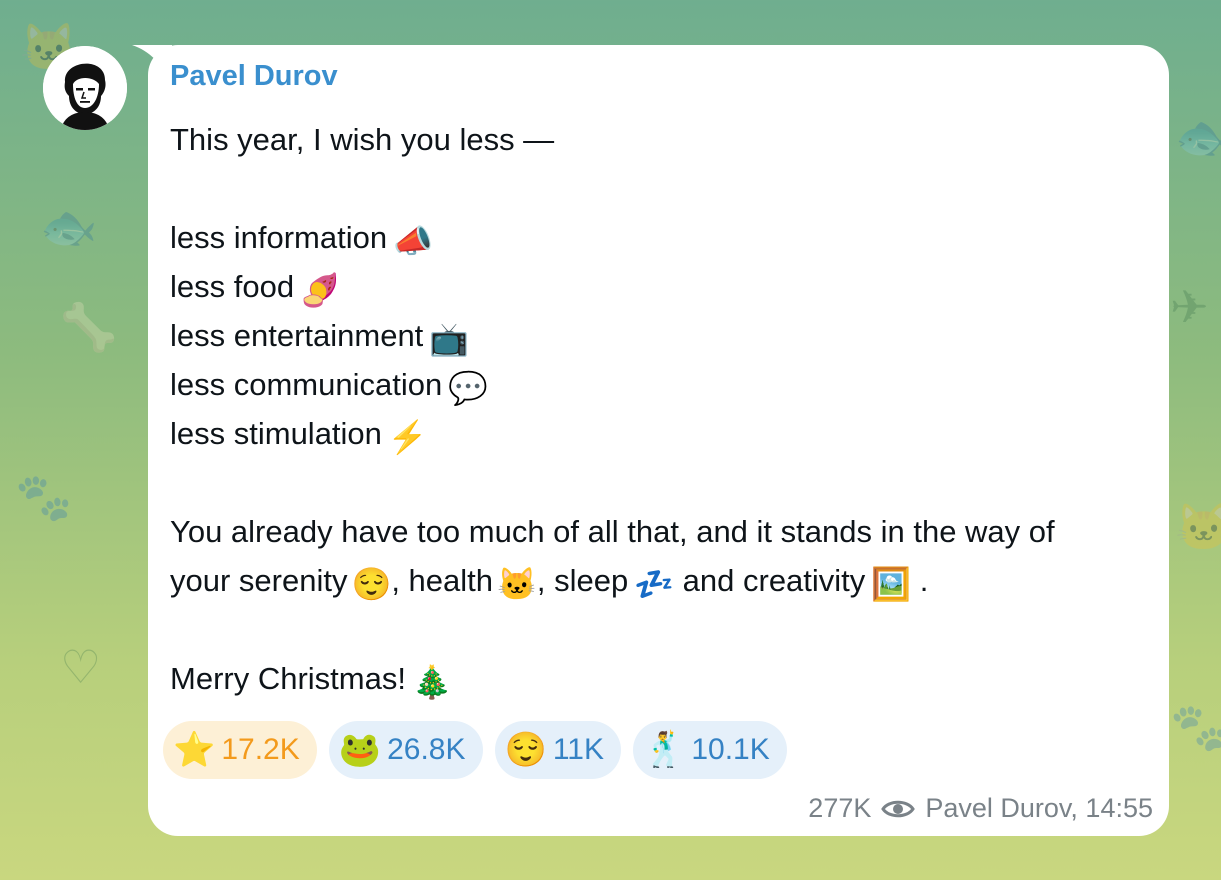  I want to click on reaction-dancer-button: 🕺 10.1K, so click(710, 750).